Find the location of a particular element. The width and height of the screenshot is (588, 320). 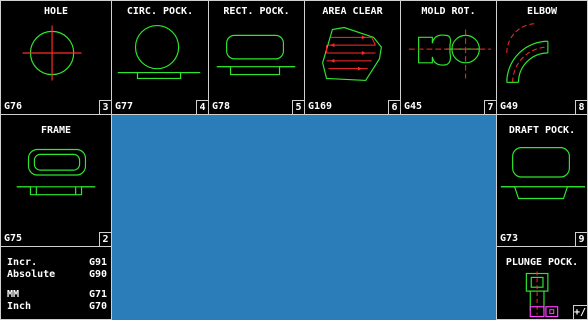

elbow-title: ELBOW is located at coordinates (542, 11).